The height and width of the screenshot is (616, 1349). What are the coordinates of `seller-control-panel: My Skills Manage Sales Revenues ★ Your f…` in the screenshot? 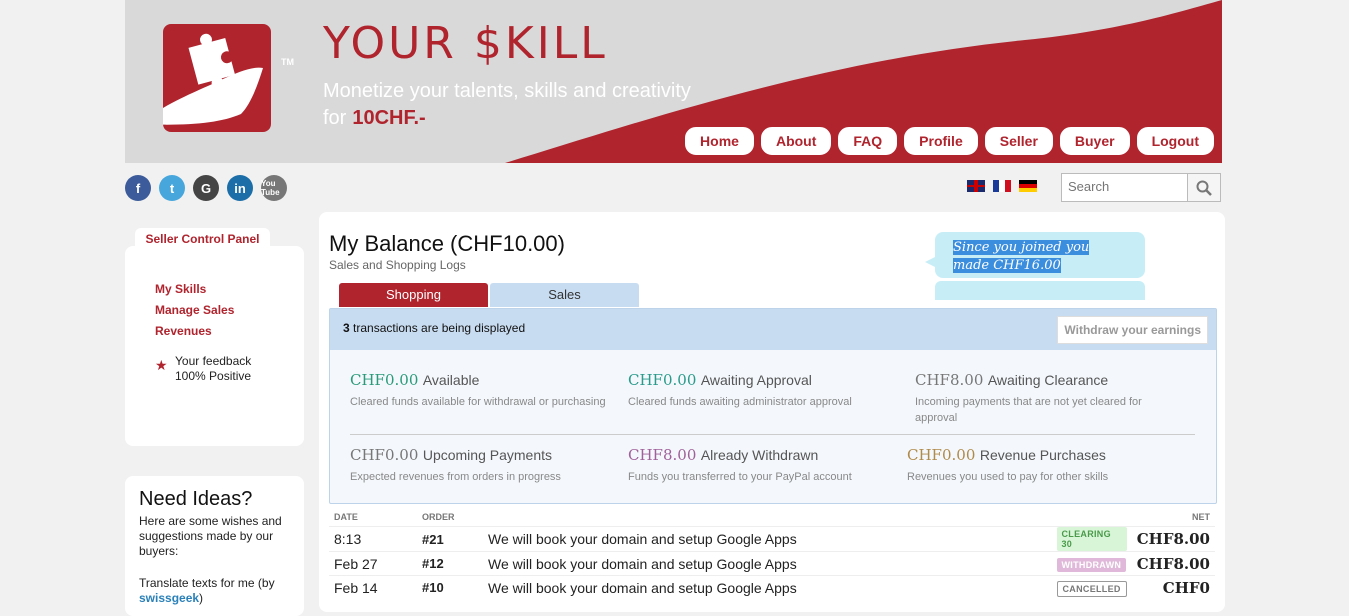 It's located at (214, 346).